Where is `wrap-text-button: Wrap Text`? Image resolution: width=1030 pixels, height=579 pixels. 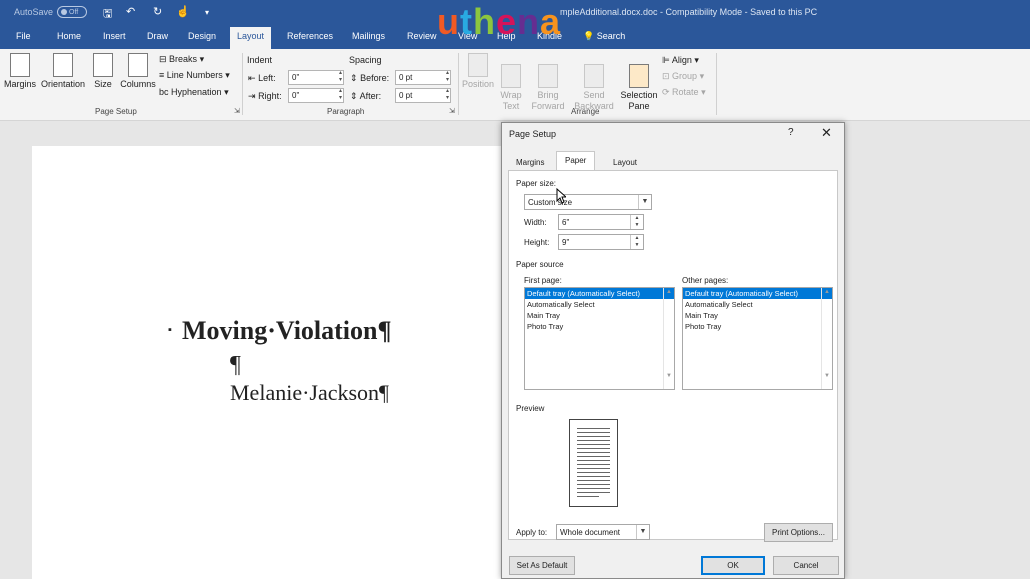 wrap-text-button: Wrap Text is located at coordinates (511, 82).